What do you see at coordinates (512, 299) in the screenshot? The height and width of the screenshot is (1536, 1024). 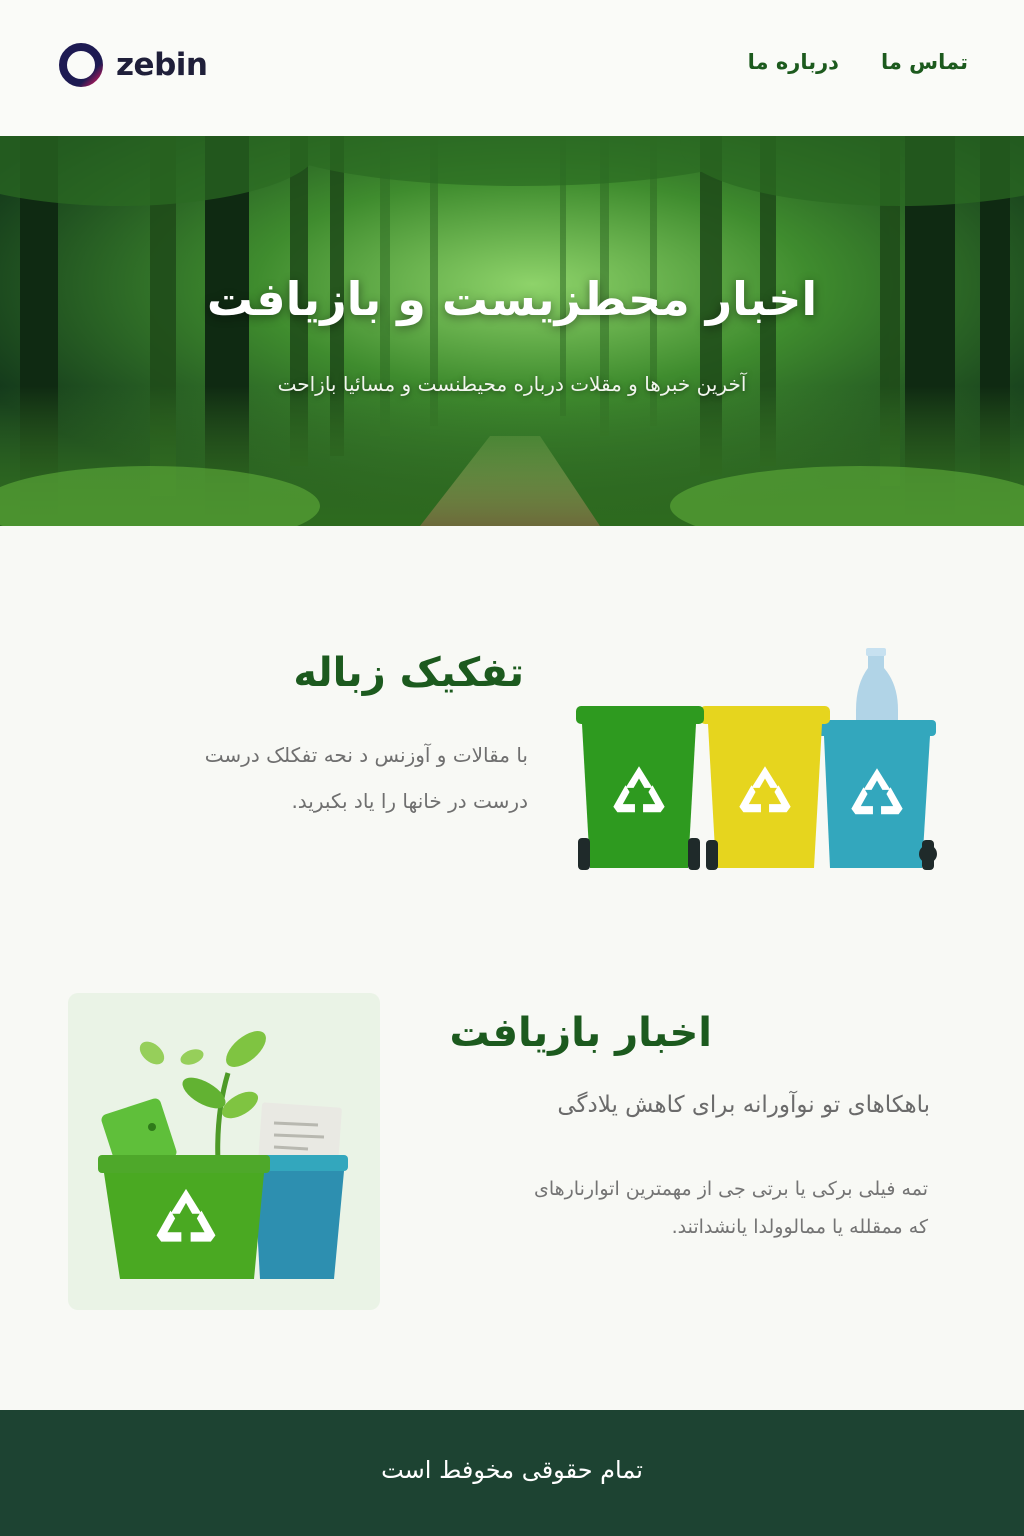 I see `hero-title: اخبار محطزیست و بازیافت` at bounding box center [512, 299].